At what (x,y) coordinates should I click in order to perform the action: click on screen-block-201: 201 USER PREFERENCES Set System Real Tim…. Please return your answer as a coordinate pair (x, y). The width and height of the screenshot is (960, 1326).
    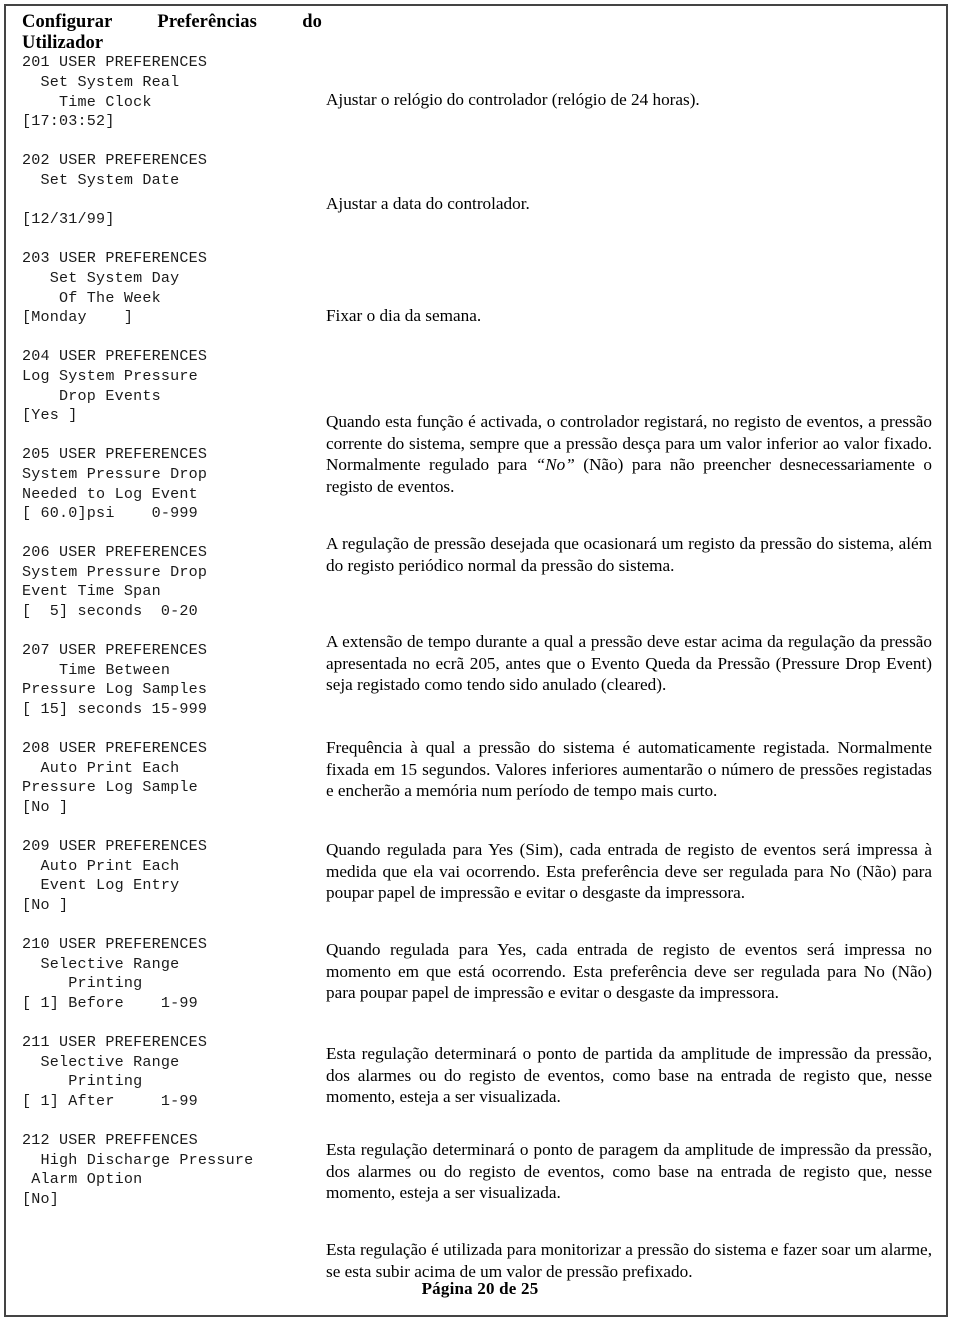
    Looking at the image, I should click on (115, 92).